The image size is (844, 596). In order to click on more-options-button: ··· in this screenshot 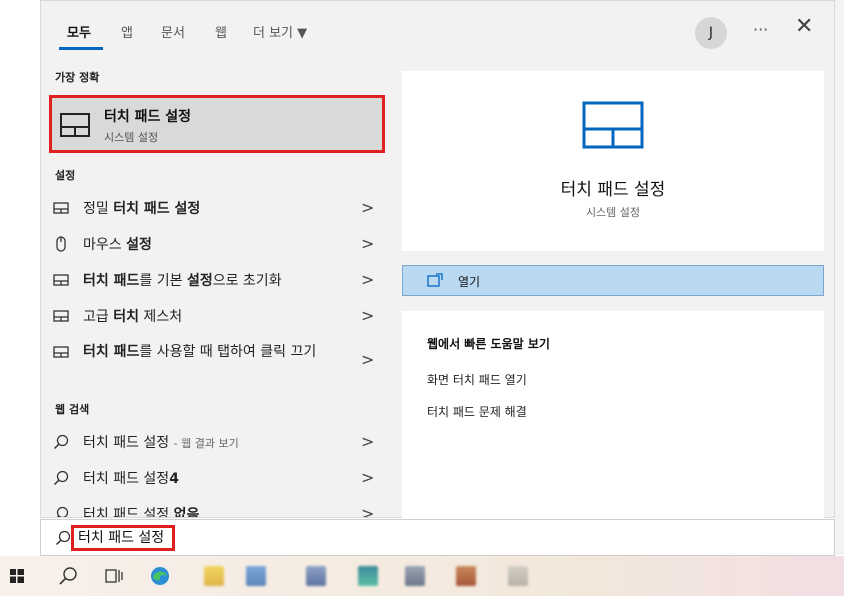, I will do `click(760, 29)`.